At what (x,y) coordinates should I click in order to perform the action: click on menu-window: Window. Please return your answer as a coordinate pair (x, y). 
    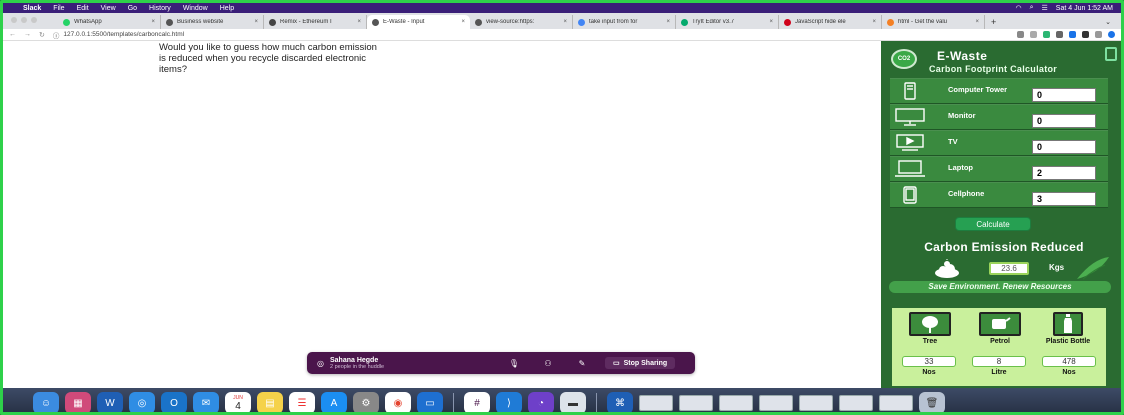
    Looking at the image, I should click on (195, 8).